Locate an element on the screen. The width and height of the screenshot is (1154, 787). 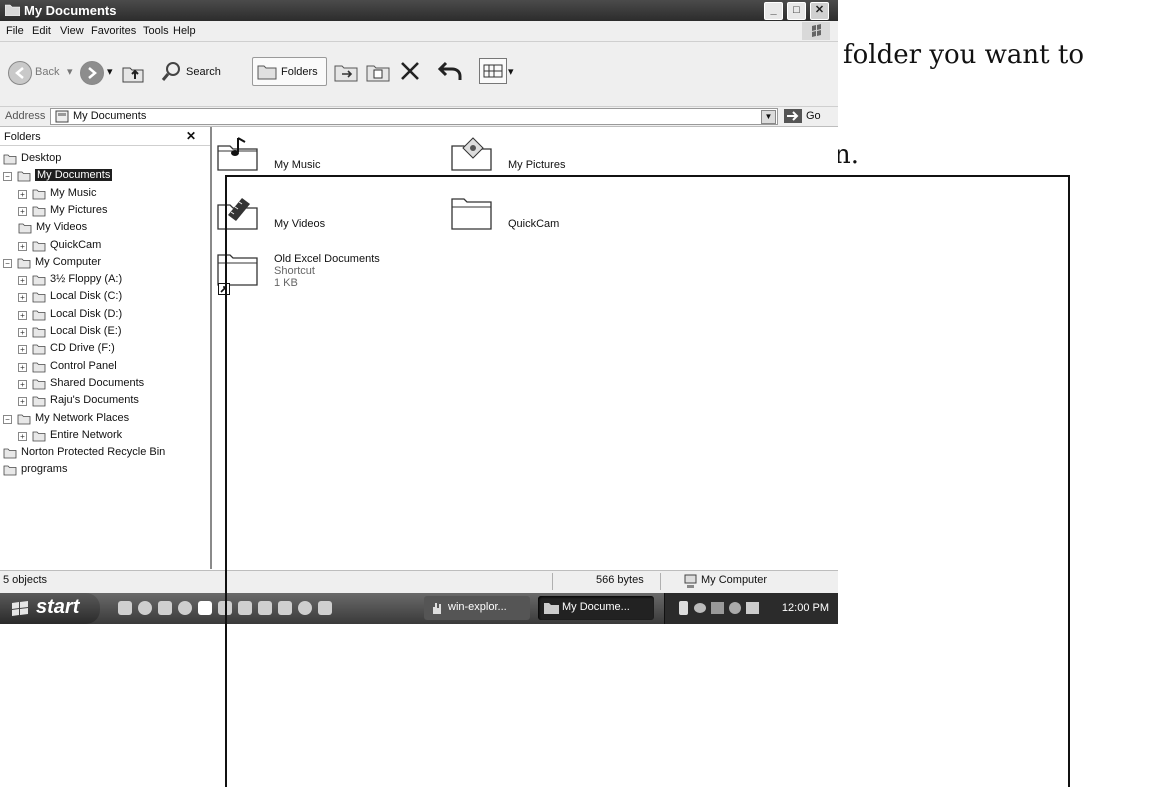
disk-icon is located at coordinates (39, 297).